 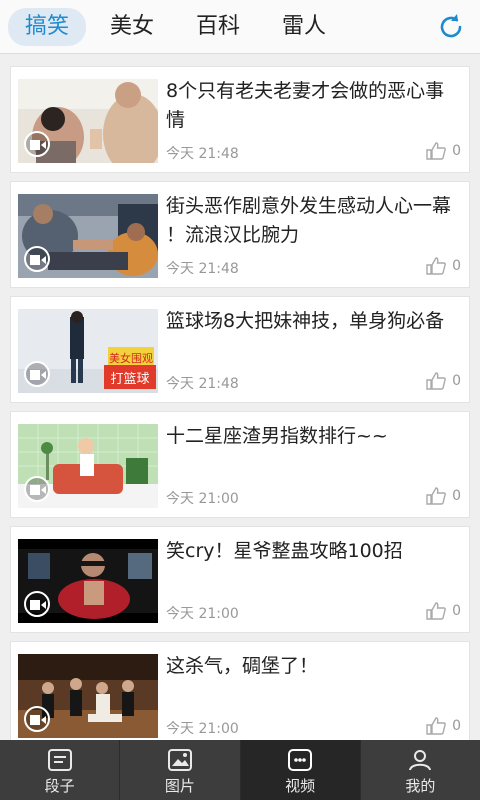 What do you see at coordinates (179, 786) in the screenshot?
I see `nav-label: 图片` at bounding box center [179, 786].